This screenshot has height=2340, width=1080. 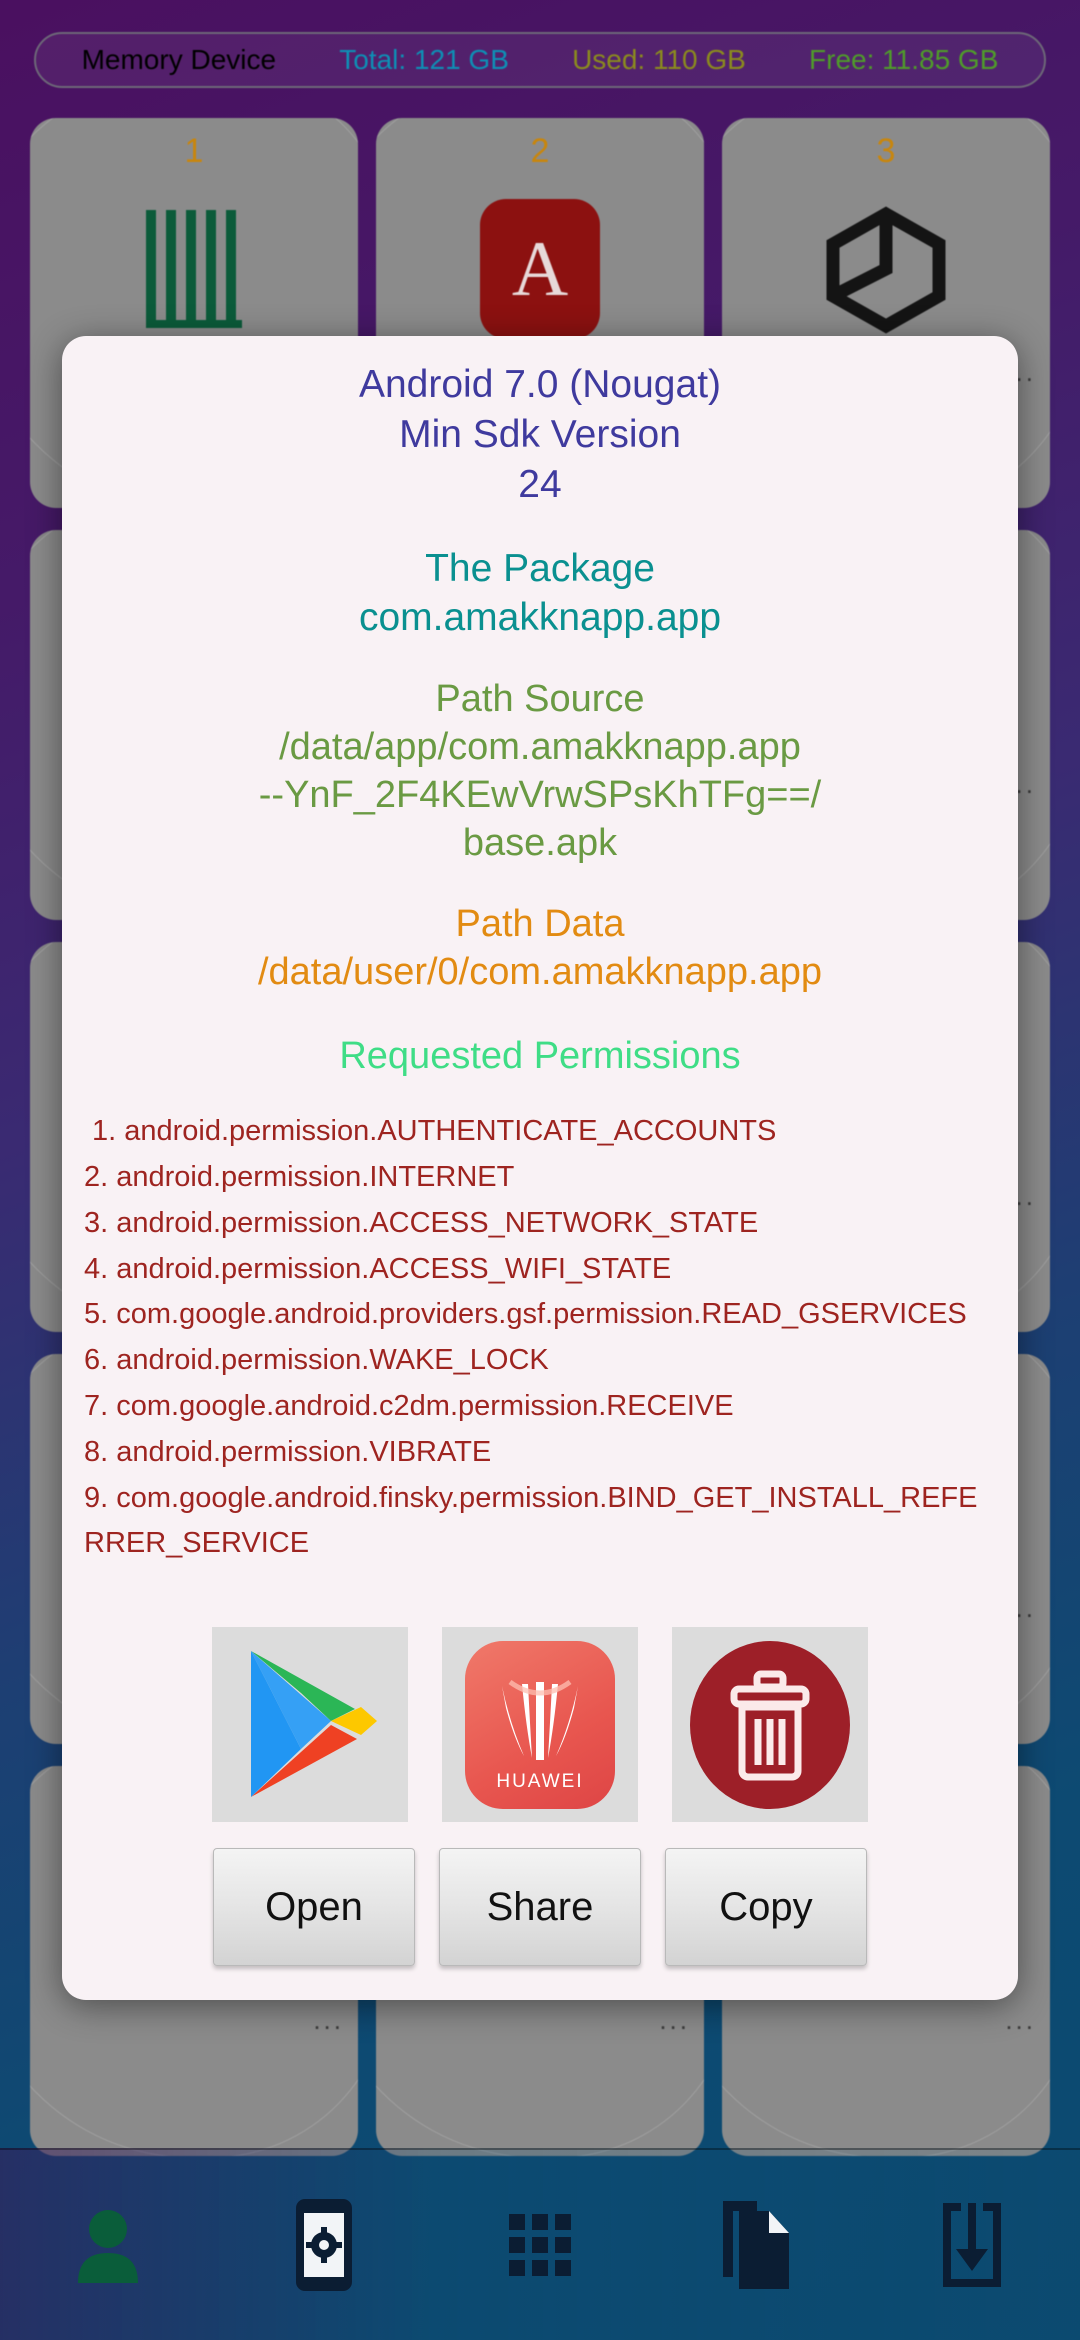 I want to click on pdf-icon: A, so click(x=540, y=269).